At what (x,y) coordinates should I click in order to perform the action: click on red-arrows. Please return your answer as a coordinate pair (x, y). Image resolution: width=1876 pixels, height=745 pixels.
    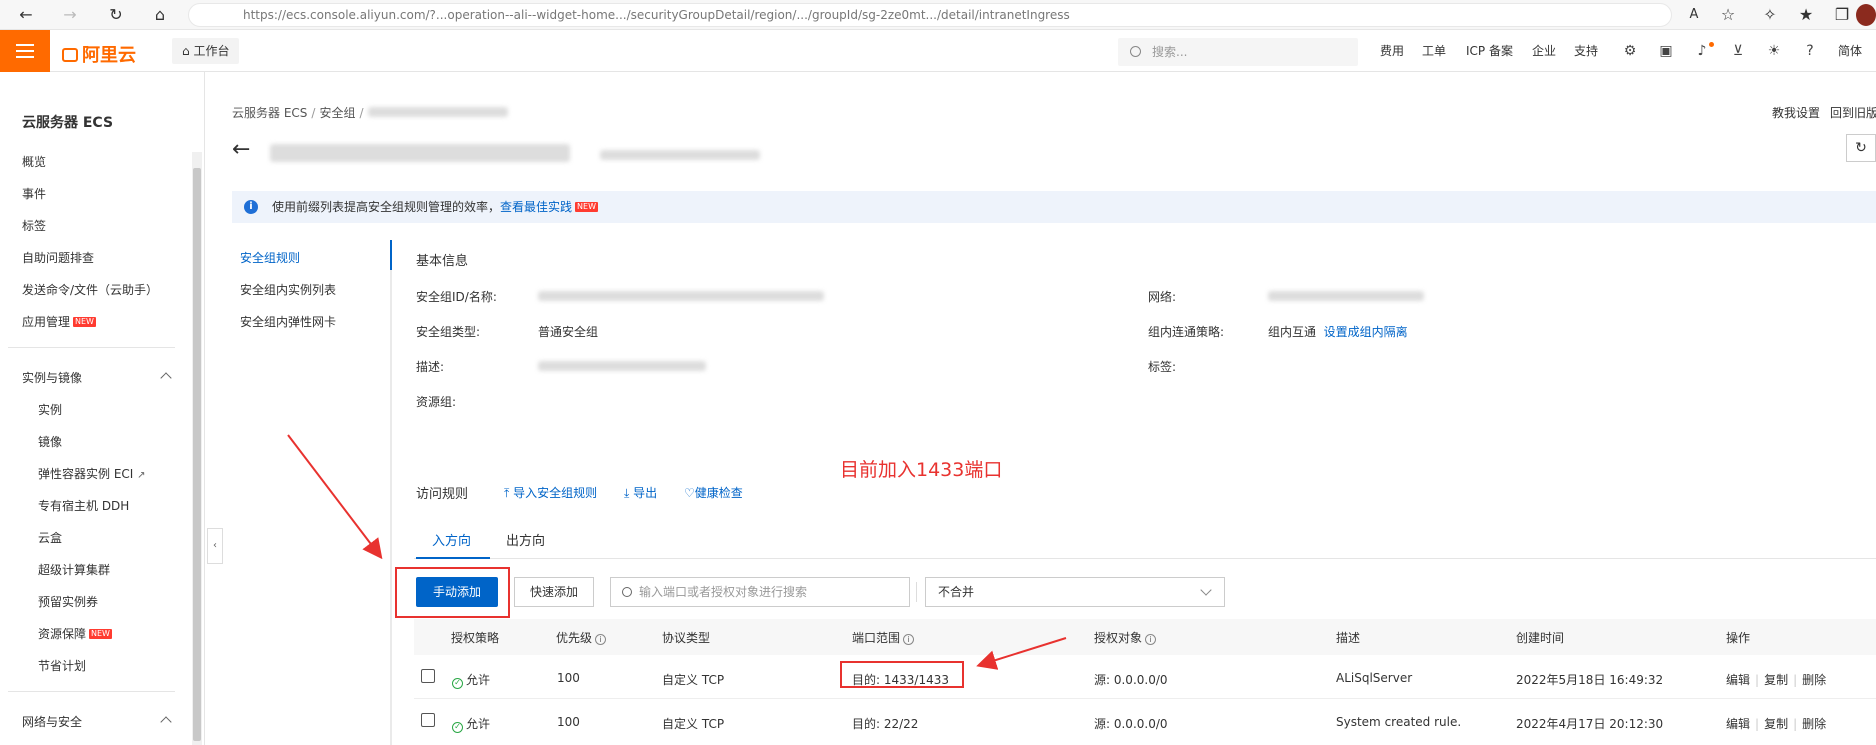
    Looking at the image, I should click on (677, 552).